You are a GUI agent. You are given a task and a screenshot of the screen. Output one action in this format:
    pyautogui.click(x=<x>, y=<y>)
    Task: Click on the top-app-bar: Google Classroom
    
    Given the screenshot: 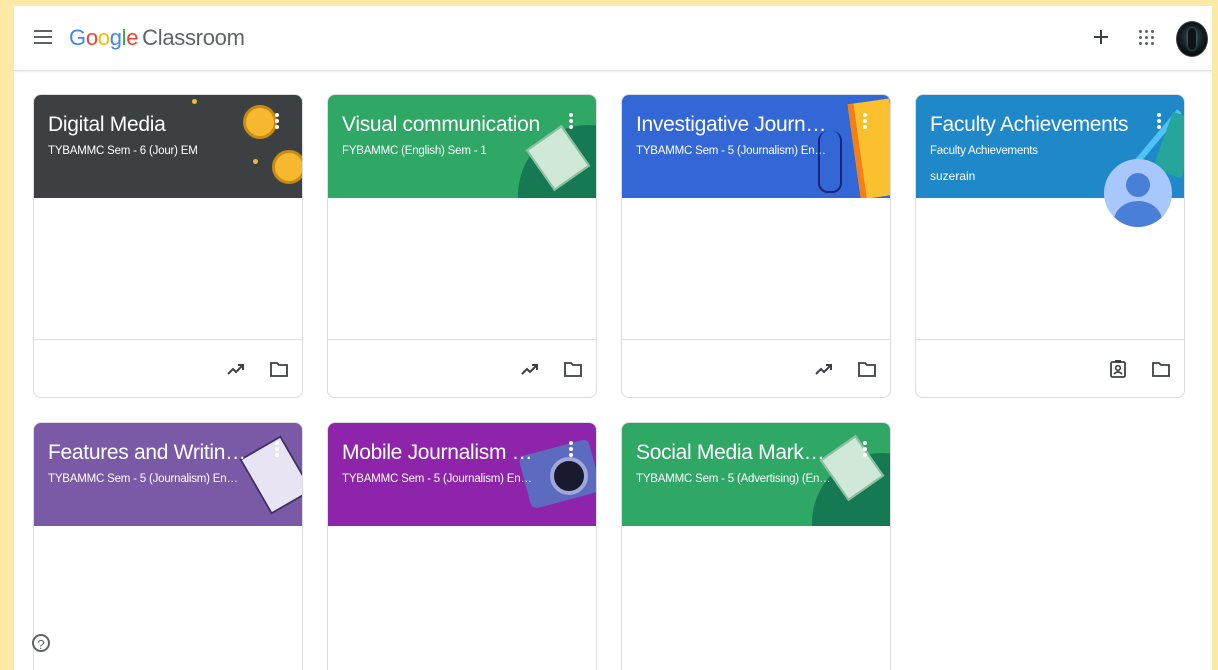 What is the action you would take?
    pyautogui.click(x=613, y=38)
    